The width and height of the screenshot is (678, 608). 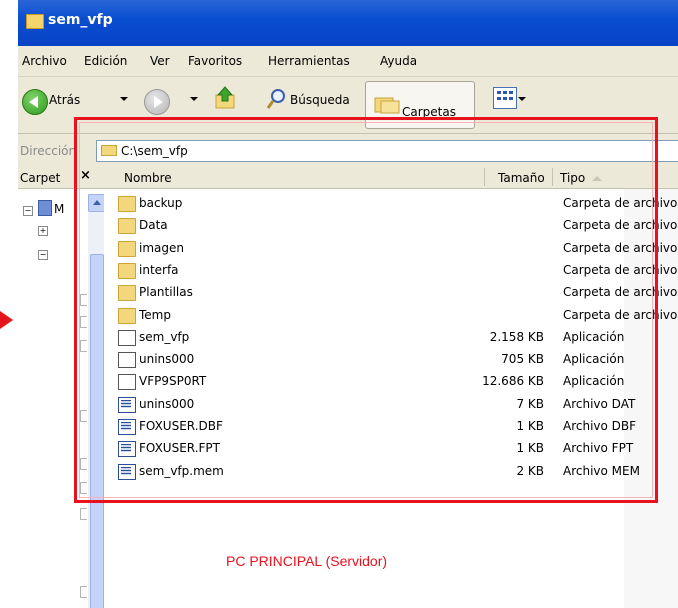 What do you see at coordinates (505, 98) in the screenshot?
I see `views-icon` at bounding box center [505, 98].